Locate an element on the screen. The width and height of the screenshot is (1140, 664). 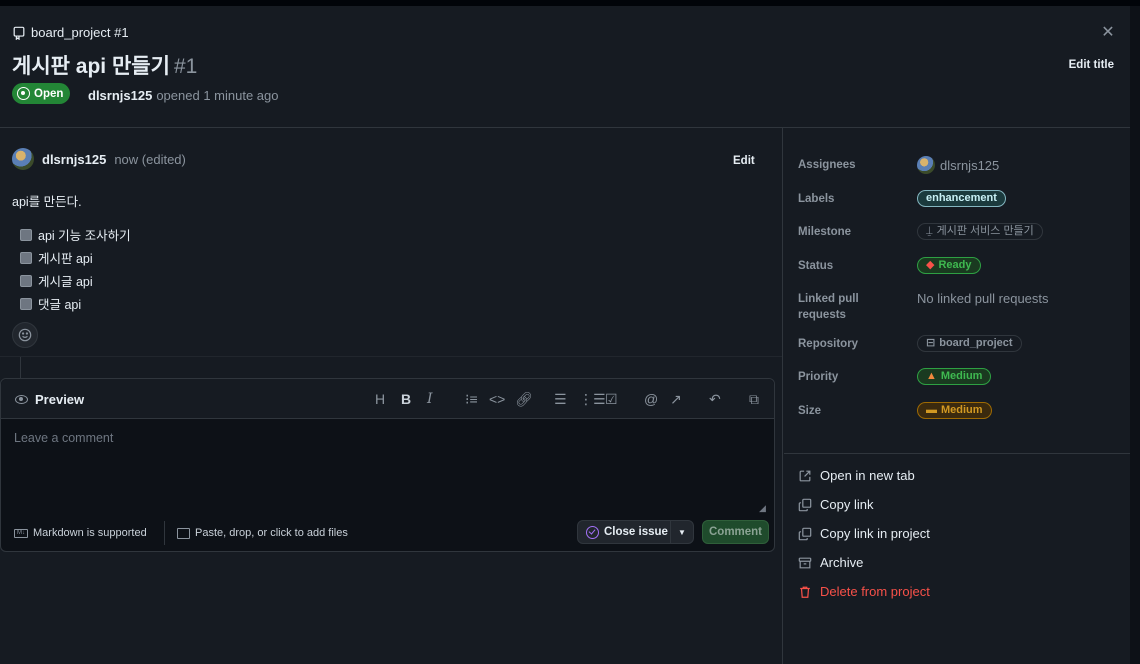
size-label: Size is located at coordinates (810, 411).